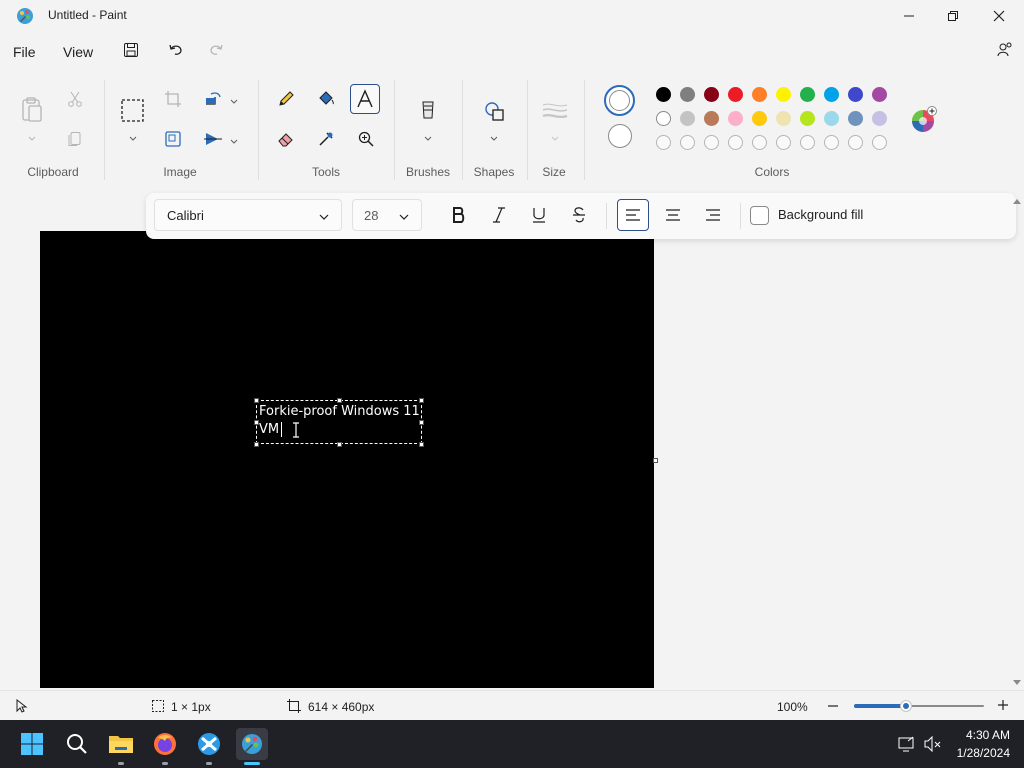  What do you see at coordinates (1017, 201) in the screenshot?
I see `scroll-up-icon` at bounding box center [1017, 201].